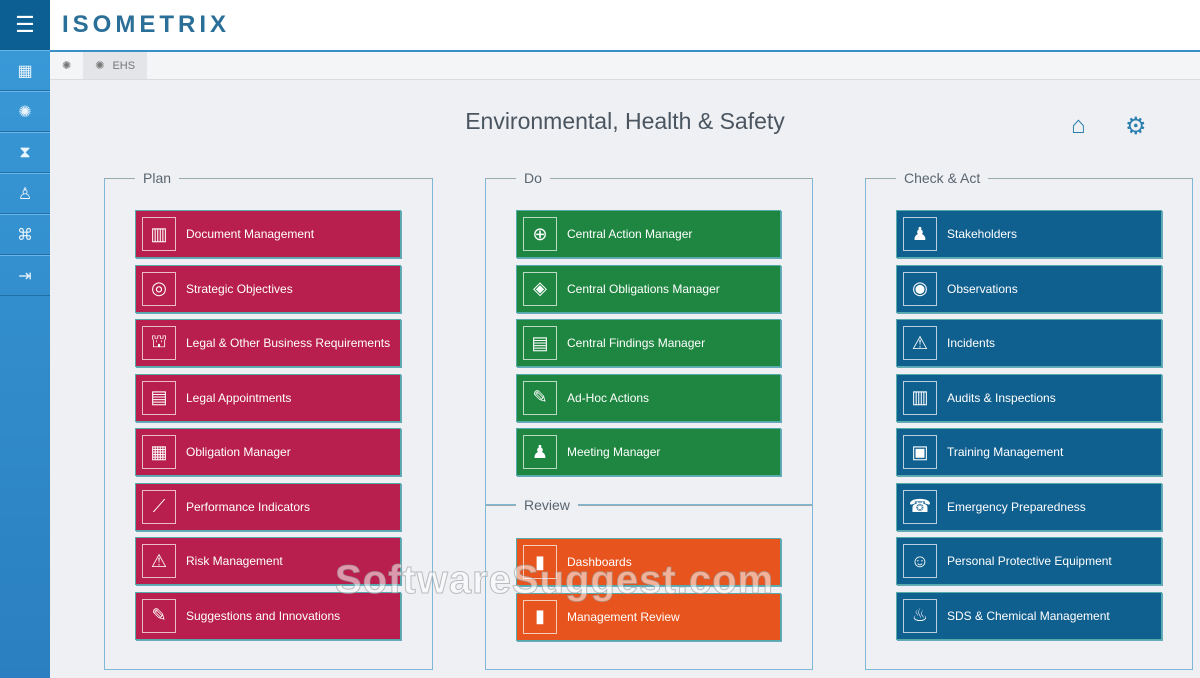 This screenshot has height=678, width=1200. I want to click on module-button: ▮ Management Review, so click(648, 616).